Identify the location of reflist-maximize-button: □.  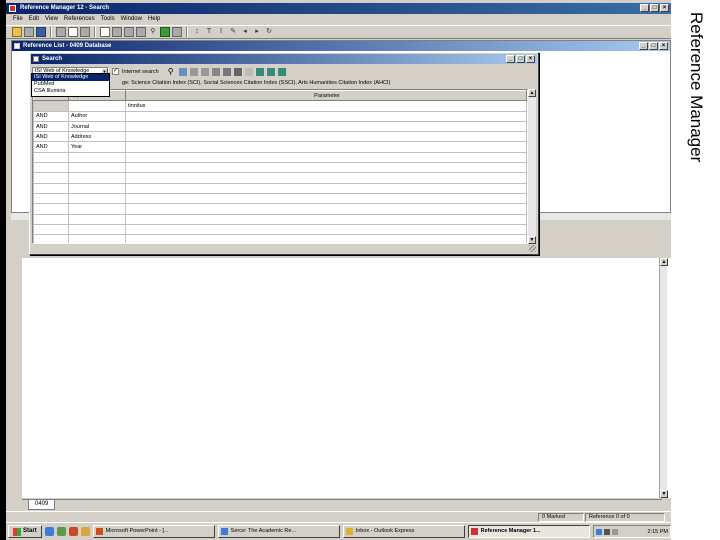
(653, 46).